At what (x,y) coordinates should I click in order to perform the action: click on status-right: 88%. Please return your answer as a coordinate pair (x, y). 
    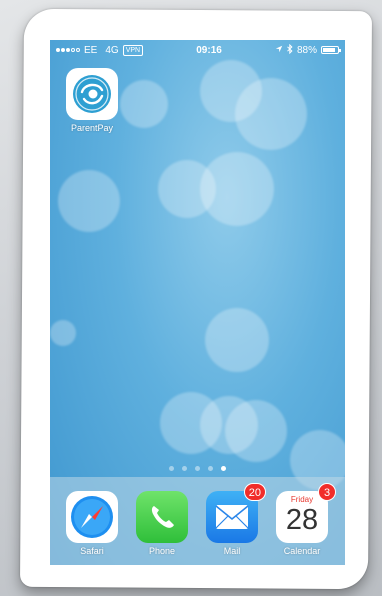
    Looking at the image, I should click on (308, 50).